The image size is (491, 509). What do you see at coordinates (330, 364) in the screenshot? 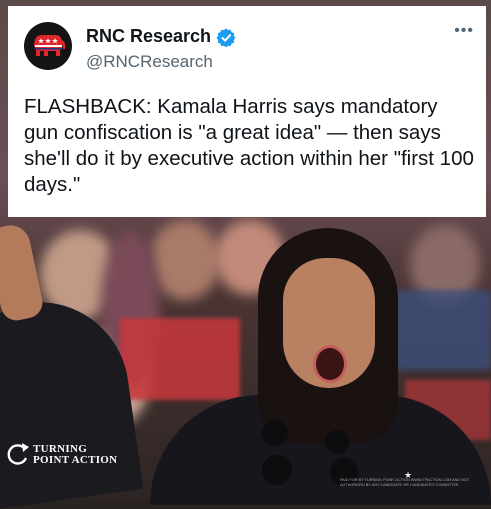
I see `speaker-mouth` at bounding box center [330, 364].